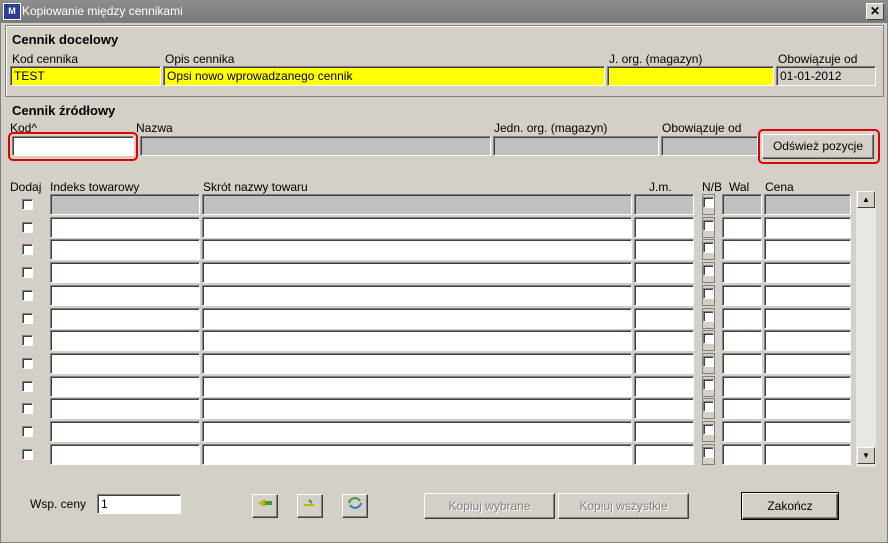 This screenshot has width=888, height=543. I want to click on source-jorg-field, so click(576, 146).